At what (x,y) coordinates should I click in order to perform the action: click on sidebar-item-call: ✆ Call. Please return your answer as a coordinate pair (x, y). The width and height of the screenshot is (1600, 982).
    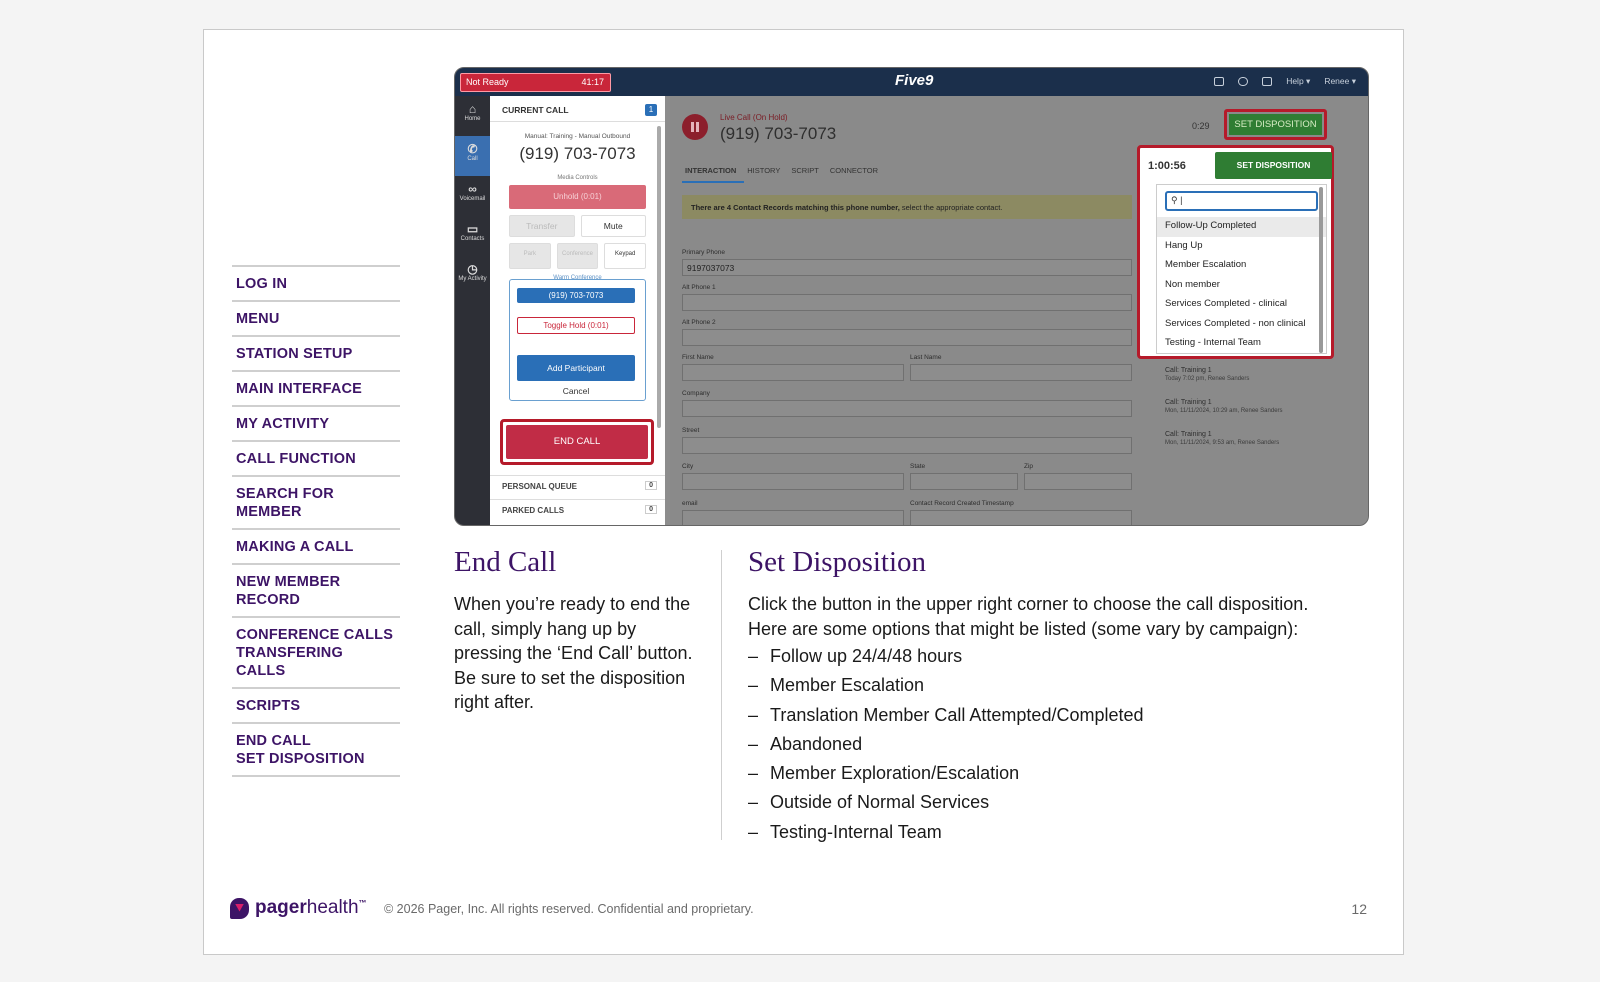
    Looking at the image, I should click on (472, 156).